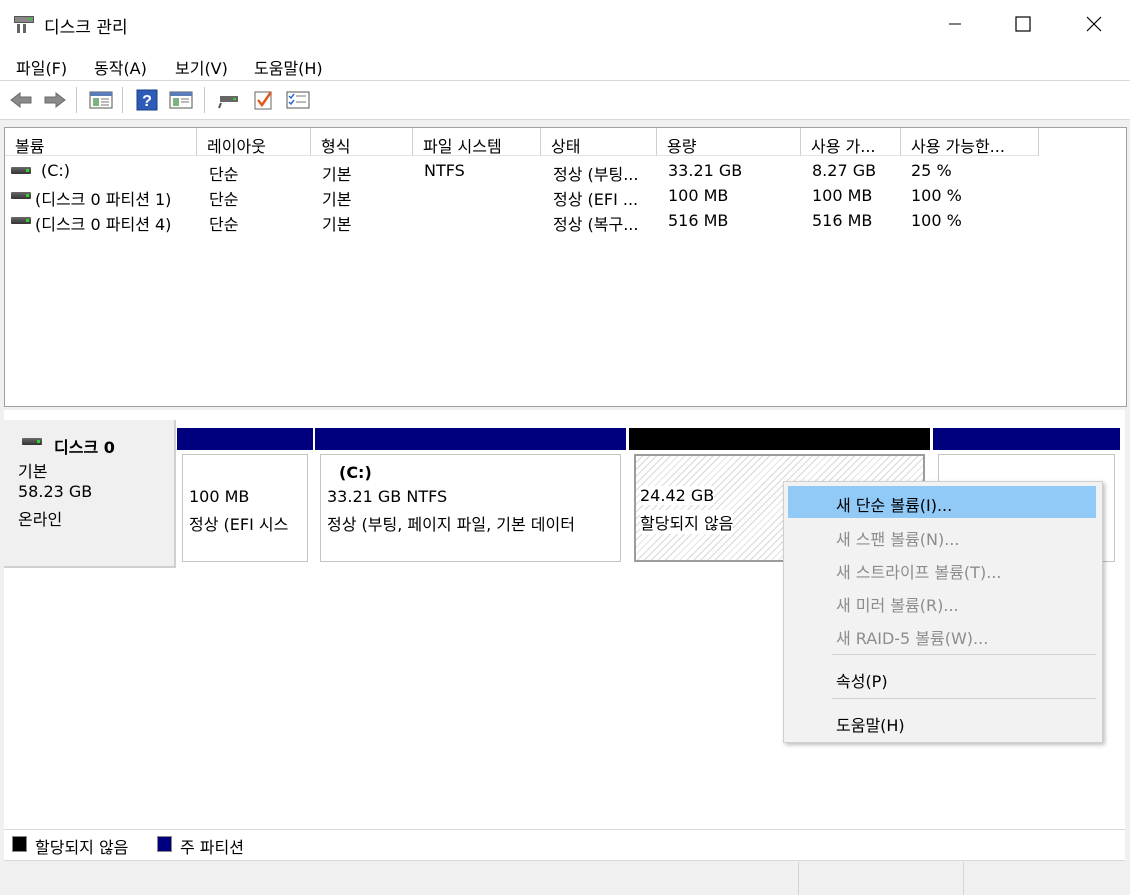 The image size is (1130, 895). What do you see at coordinates (842, 220) in the screenshot?
I see `volume-free-space: 516 MB` at bounding box center [842, 220].